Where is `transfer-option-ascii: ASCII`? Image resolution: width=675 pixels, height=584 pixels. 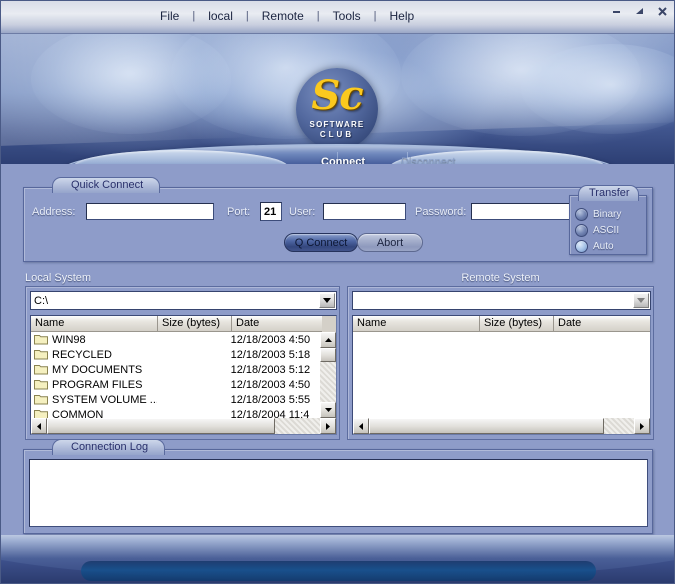
transfer-option-ascii: ASCII is located at coordinates (597, 230).